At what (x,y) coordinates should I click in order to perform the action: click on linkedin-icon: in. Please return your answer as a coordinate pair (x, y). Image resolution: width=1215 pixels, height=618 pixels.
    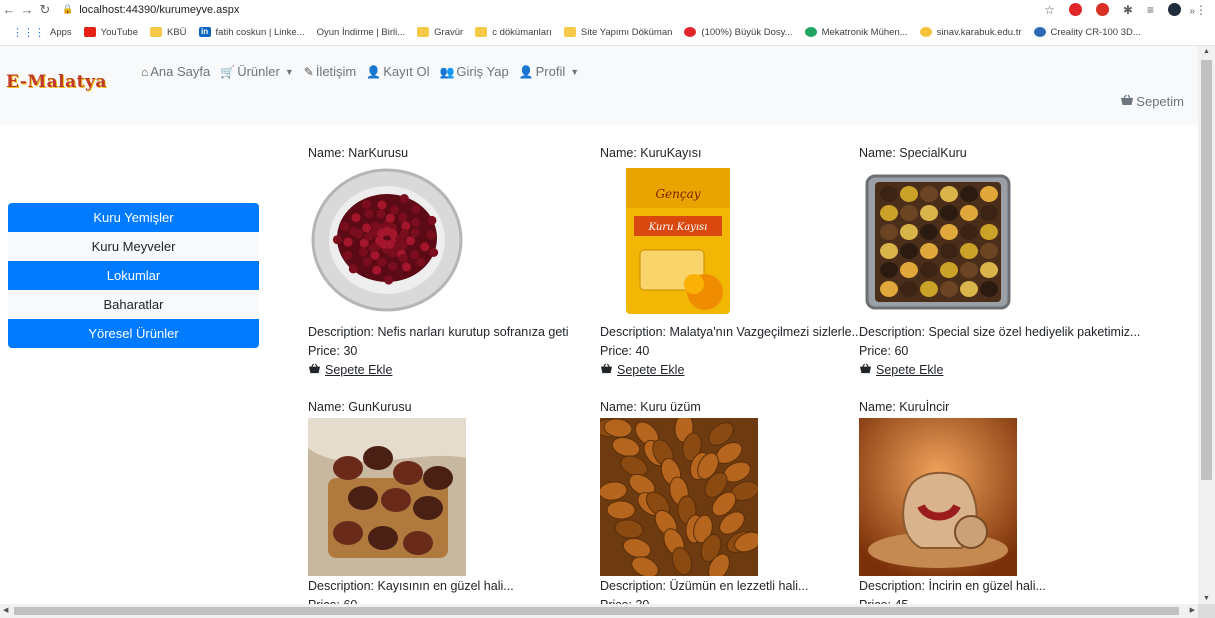
    Looking at the image, I should click on (204, 32).